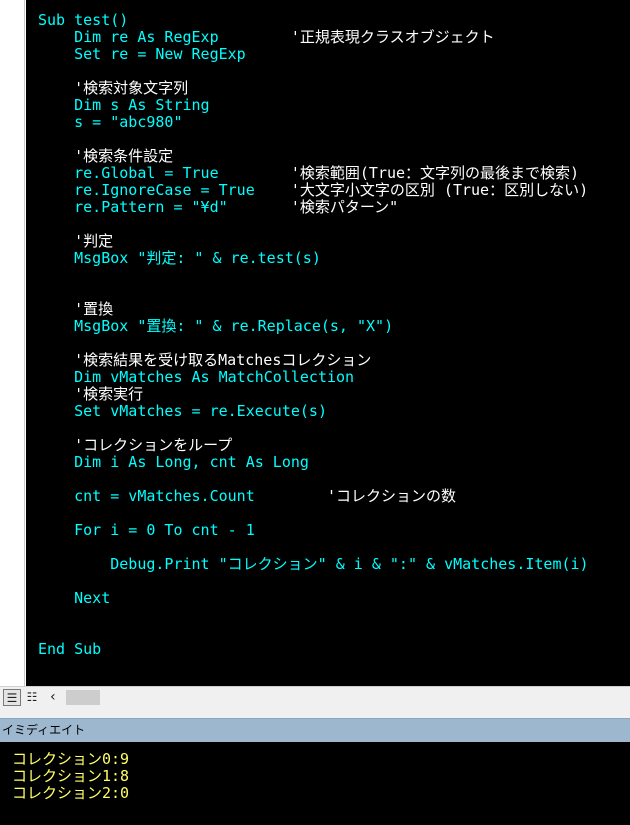  Describe the element at coordinates (113, 88) in the screenshot. I see `code-comment: '検索対象文字列` at that location.